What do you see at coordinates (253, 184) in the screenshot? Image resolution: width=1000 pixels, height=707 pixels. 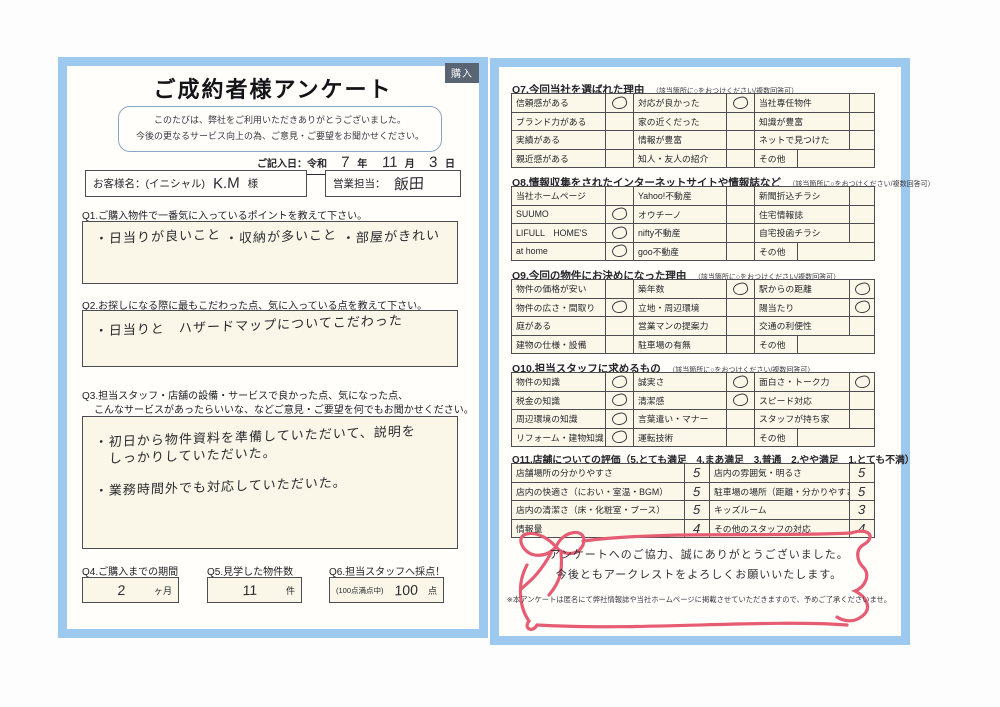 I see `customer-honorific: 様` at bounding box center [253, 184].